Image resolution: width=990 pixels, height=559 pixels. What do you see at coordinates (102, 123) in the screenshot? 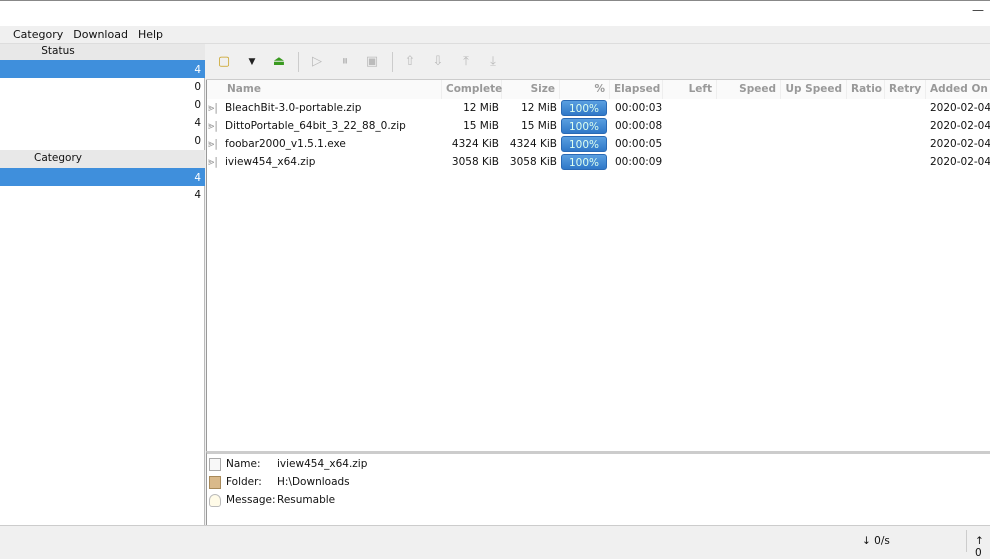
I see `status-item: 4` at bounding box center [102, 123].